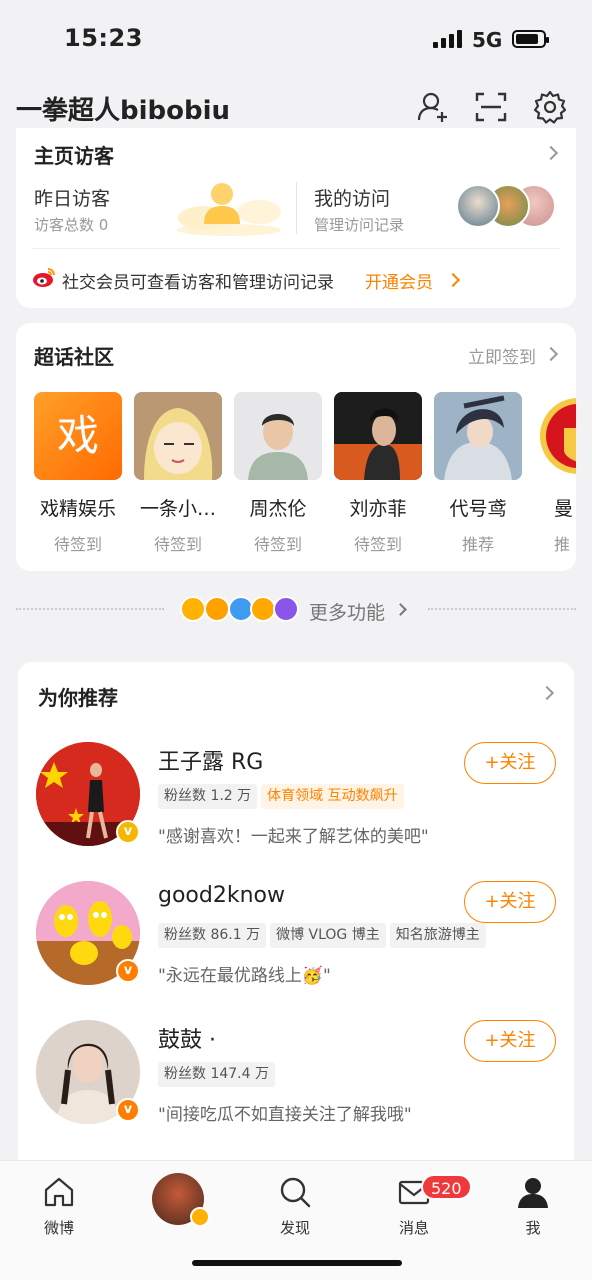 The image size is (592, 1280). What do you see at coordinates (123, 111) in the screenshot?
I see `page-title: 一拳超人bibobiu` at bounding box center [123, 111].